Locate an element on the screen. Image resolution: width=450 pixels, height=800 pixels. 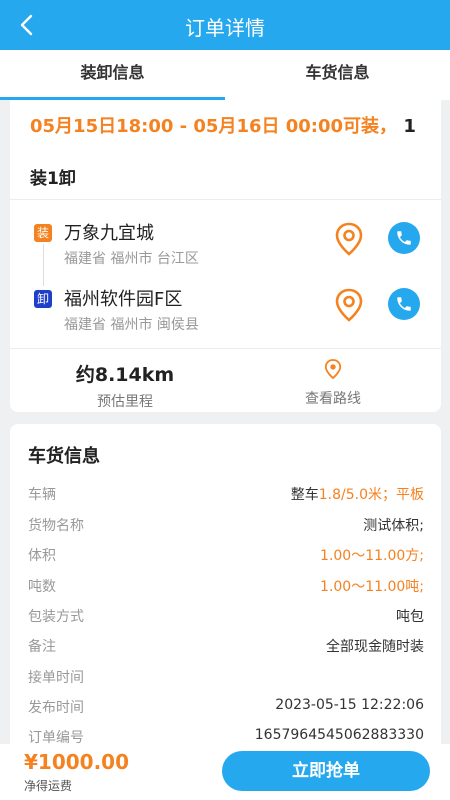
row-value: 2023-05-15 12:22:06 is located at coordinates (349, 705).